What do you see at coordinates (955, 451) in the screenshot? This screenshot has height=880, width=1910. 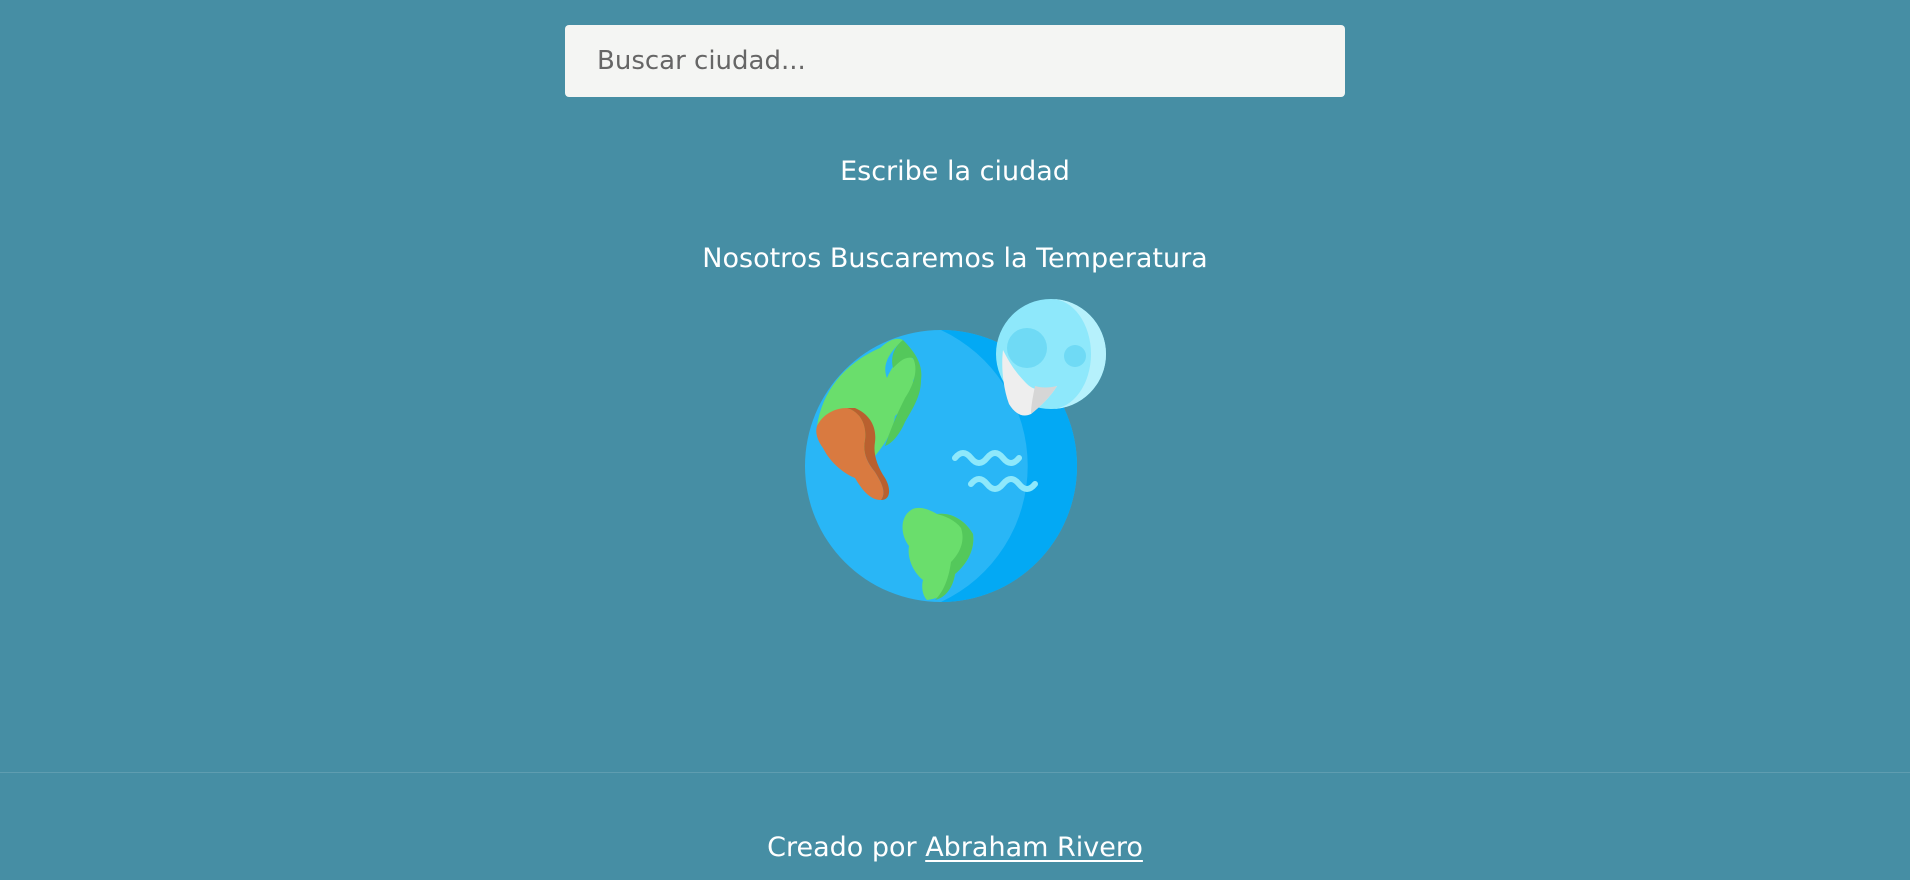 I see `globe-with-moon-icon` at bounding box center [955, 451].